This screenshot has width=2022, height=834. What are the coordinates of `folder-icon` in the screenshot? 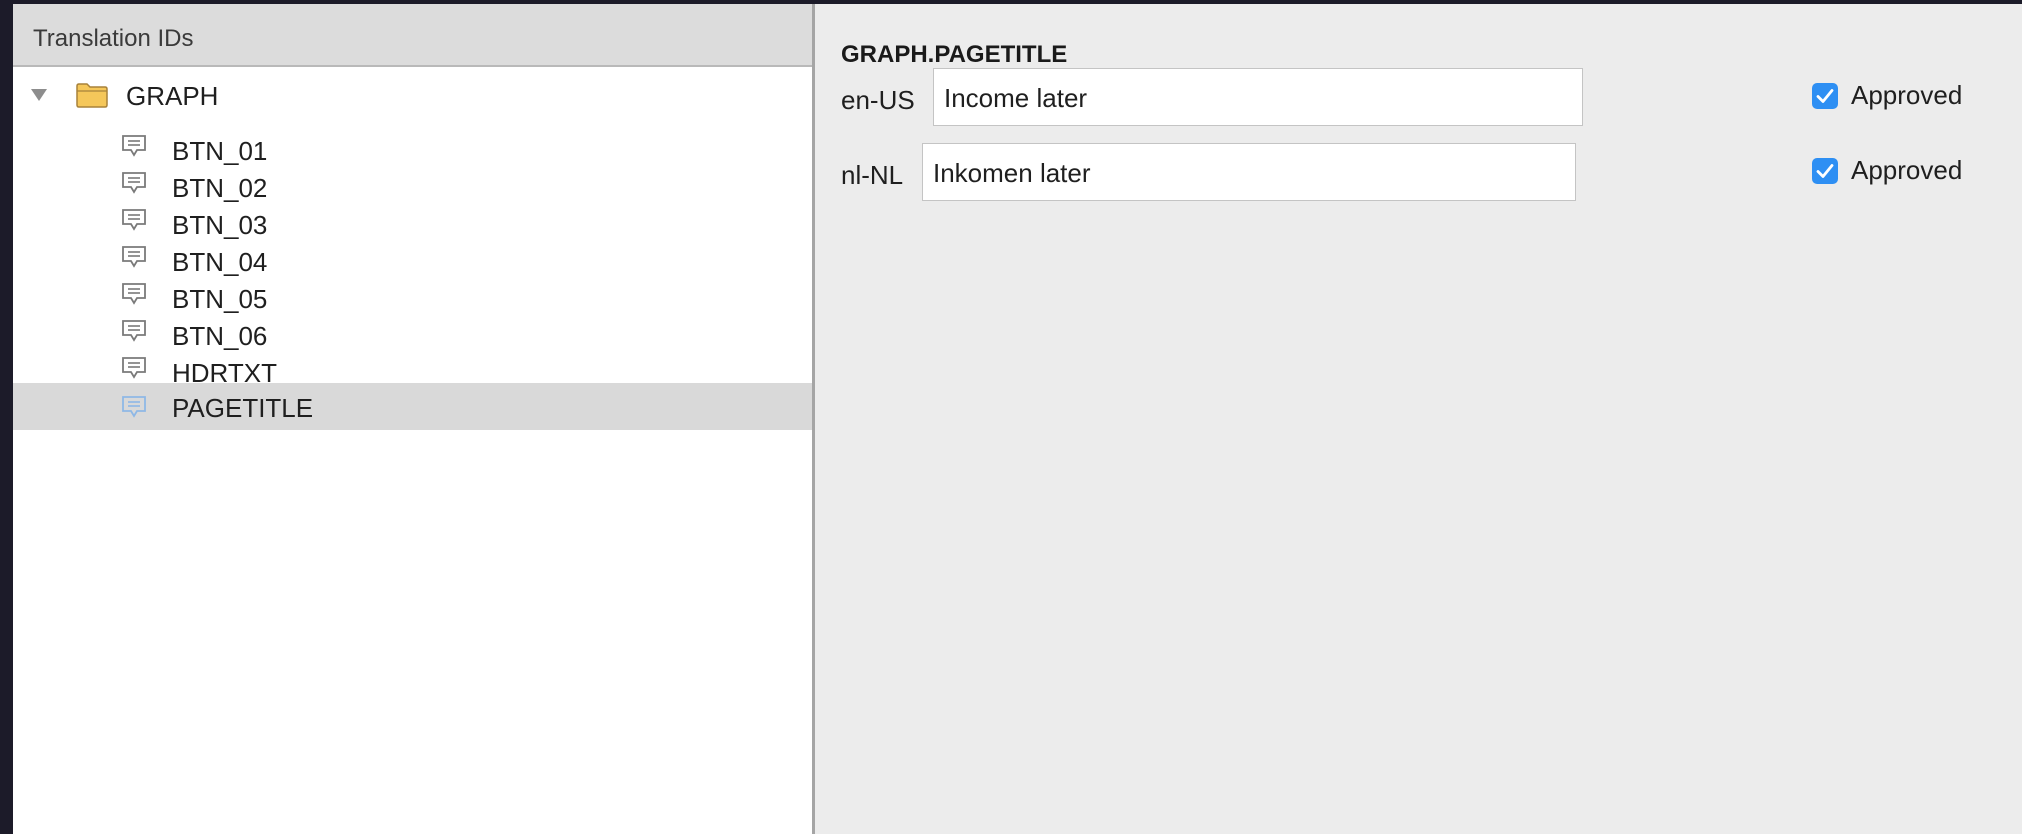 It's located at (92, 95).